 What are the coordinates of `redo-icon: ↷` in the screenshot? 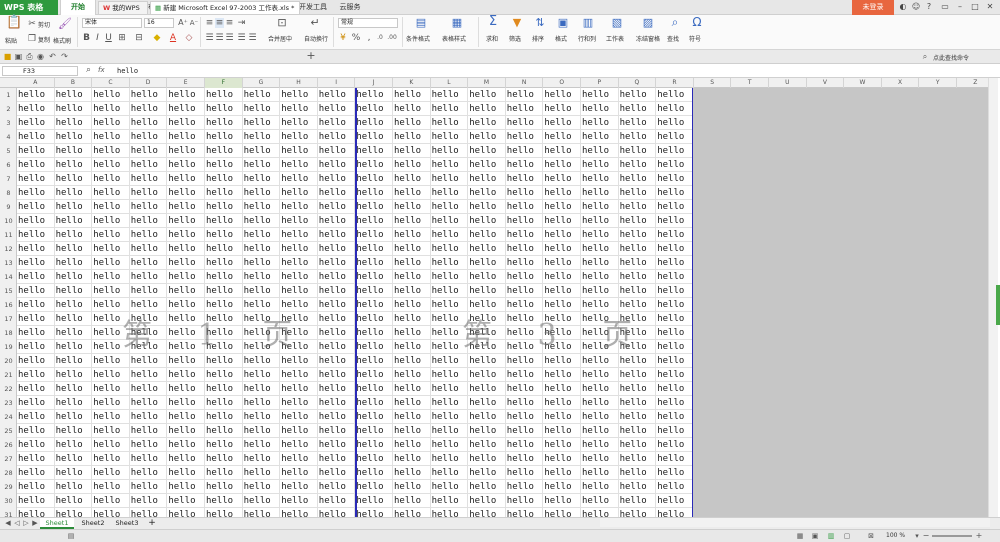 It's located at (64, 57).